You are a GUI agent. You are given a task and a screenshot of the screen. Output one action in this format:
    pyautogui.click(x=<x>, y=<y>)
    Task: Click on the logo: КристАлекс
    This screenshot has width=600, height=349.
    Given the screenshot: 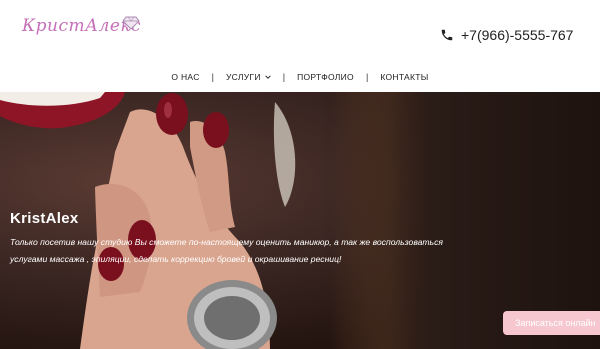 What is the action you would take?
    pyautogui.click(x=84, y=34)
    